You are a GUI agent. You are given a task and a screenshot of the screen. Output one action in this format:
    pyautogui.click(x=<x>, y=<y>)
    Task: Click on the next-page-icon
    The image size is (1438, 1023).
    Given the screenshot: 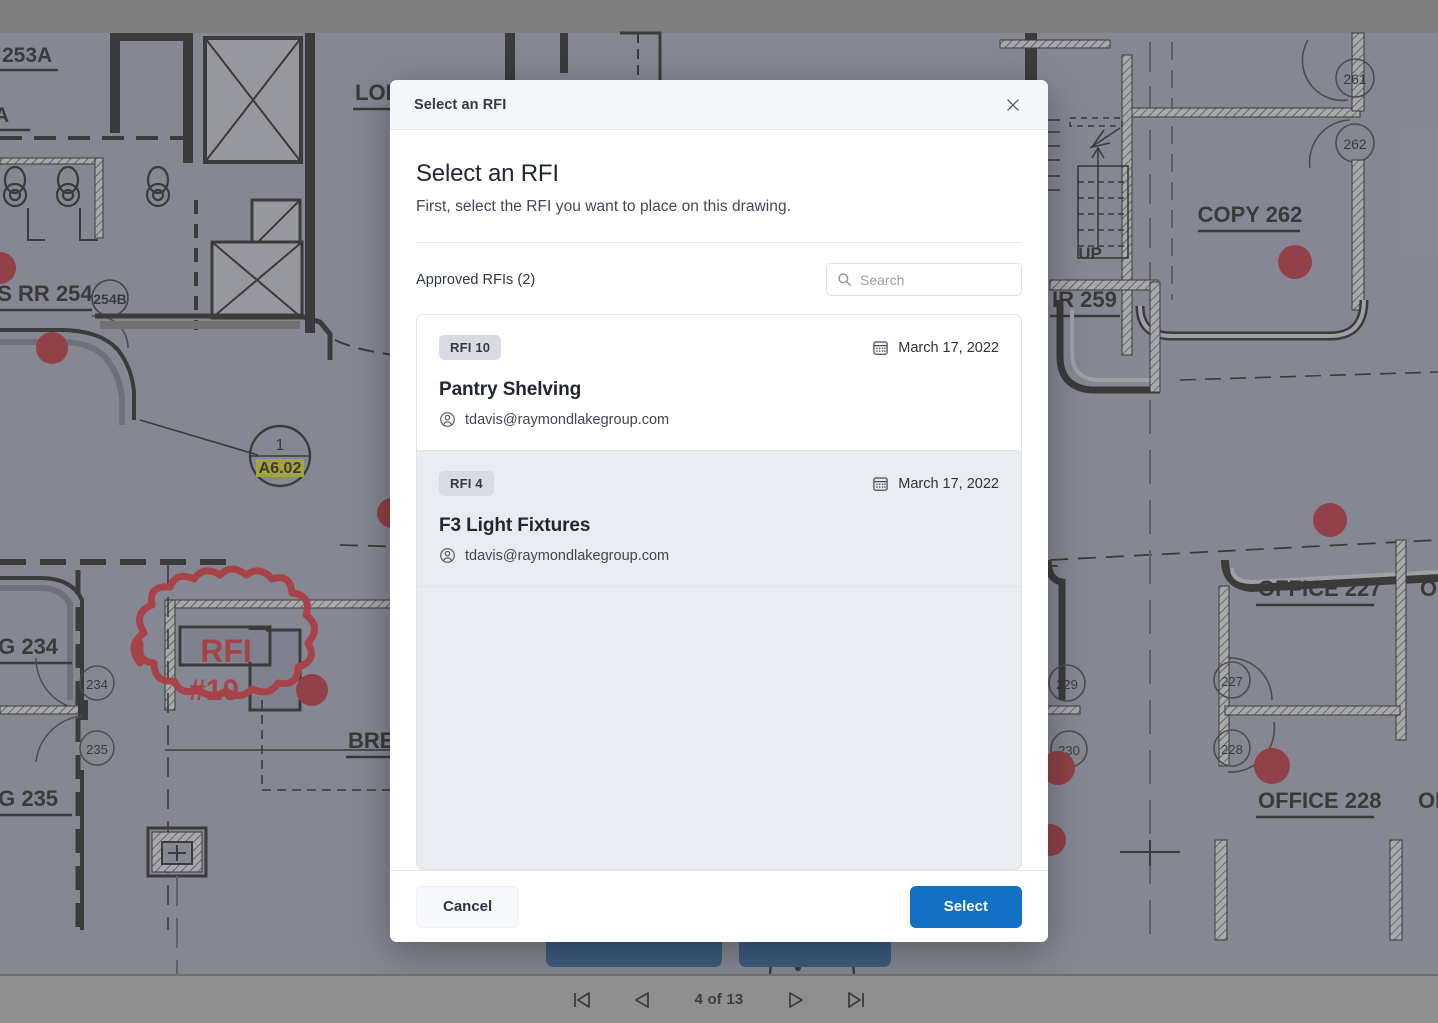 What is the action you would take?
    pyautogui.click(x=796, y=1000)
    